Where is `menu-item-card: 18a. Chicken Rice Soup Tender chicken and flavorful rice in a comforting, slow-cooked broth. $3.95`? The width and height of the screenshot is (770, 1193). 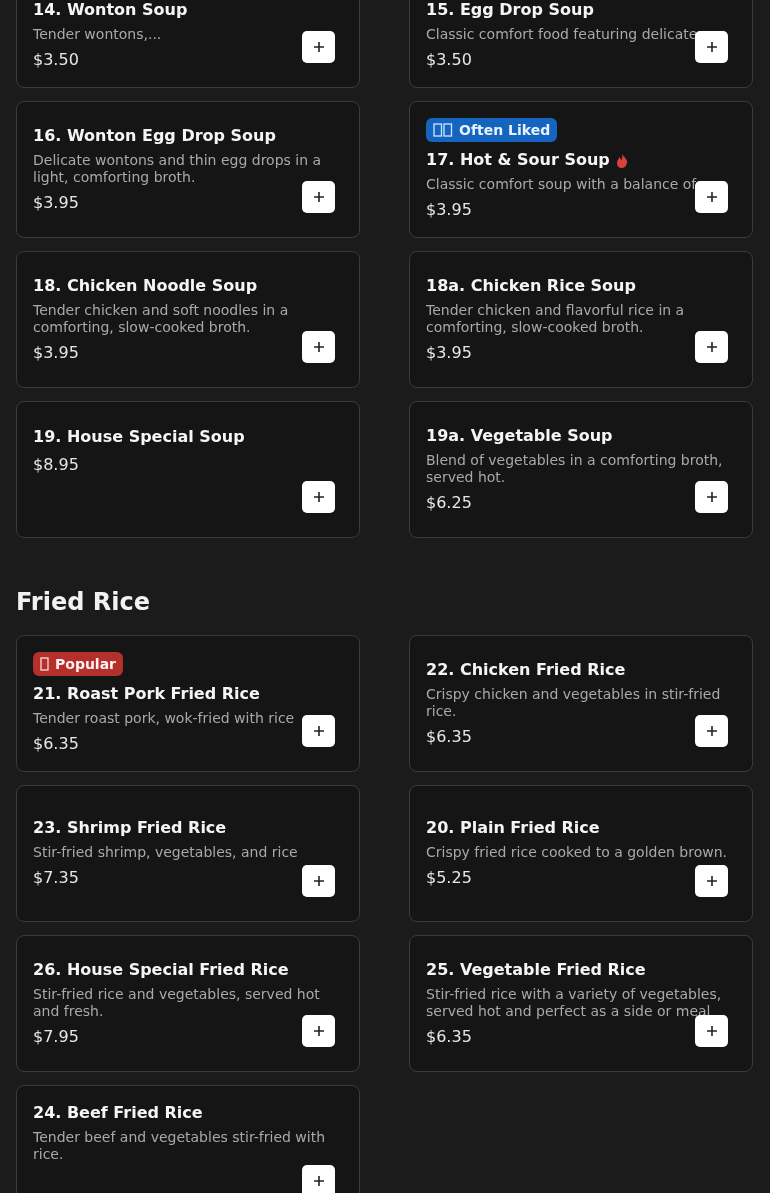 menu-item-card: 18a. Chicken Rice Soup Tender chicken and flavorful rice in a comforting, slow-cooked broth. $3.95 is located at coordinates (581, 319).